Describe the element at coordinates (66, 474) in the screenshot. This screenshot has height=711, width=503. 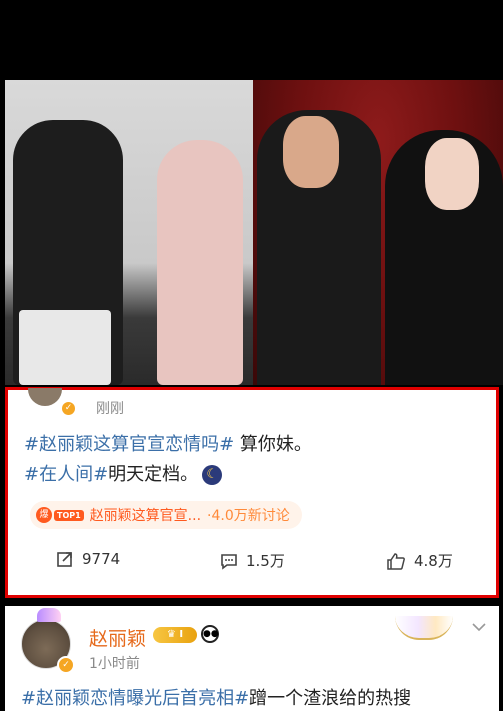
I see `topic-link-zairenjian: #在人间#` at that location.